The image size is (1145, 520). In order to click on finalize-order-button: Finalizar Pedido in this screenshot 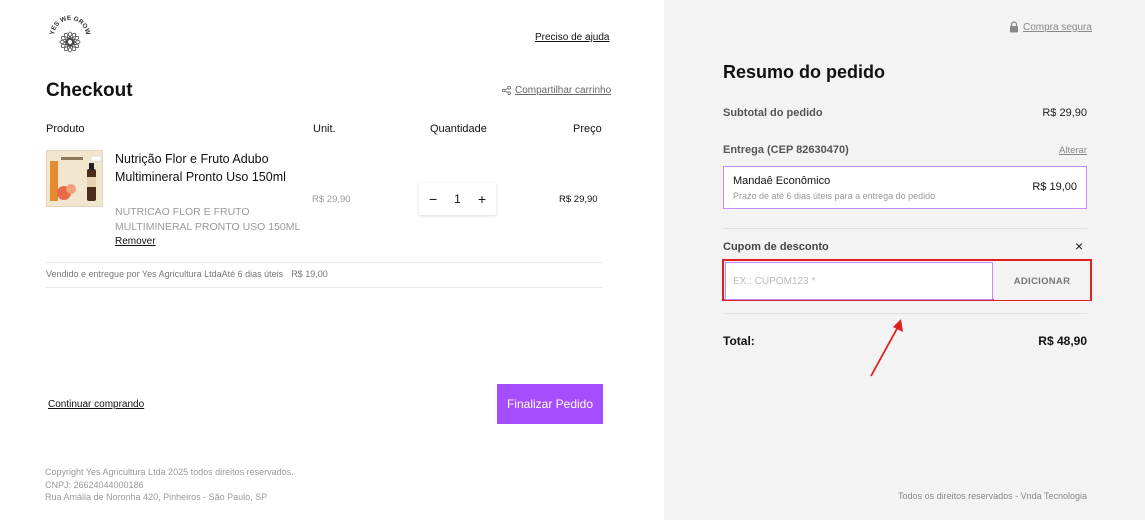, I will do `click(550, 404)`.